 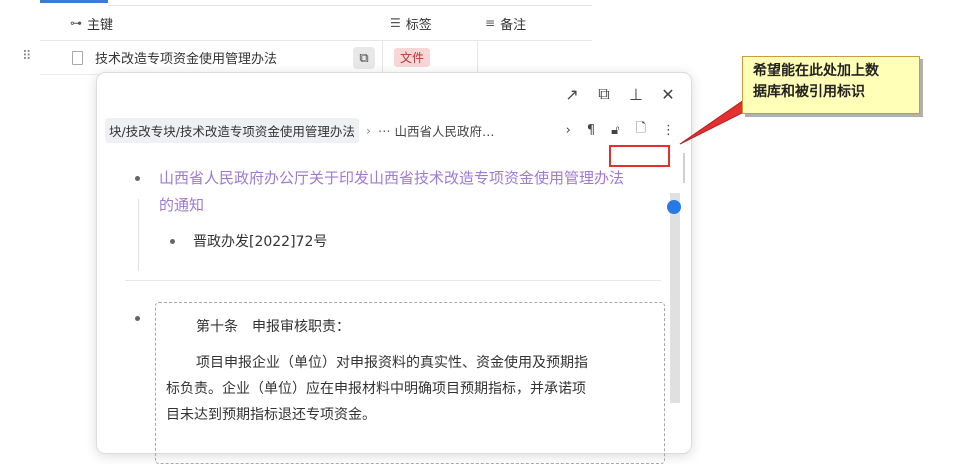 I want to click on callout-text-line: 据库和被引用标识, so click(x=809, y=92).